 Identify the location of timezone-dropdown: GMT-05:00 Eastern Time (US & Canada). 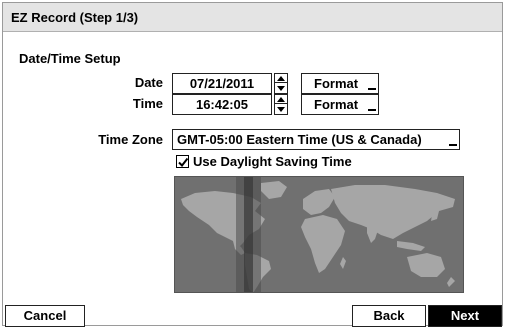
(316, 139).